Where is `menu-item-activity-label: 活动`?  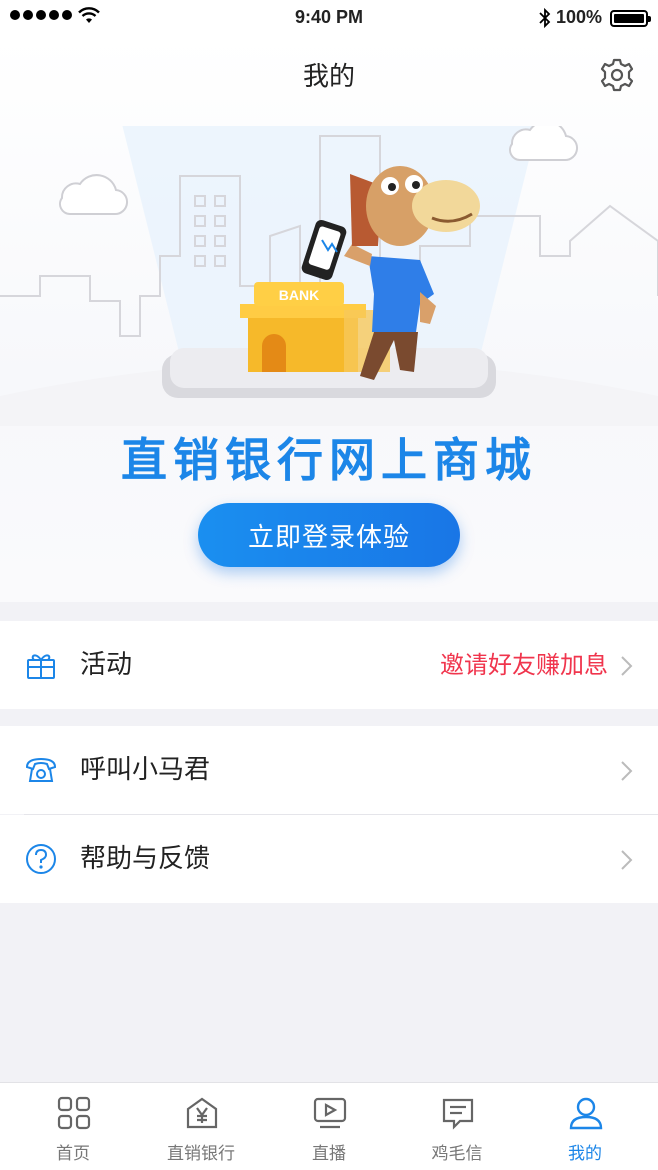
menu-item-activity-label: 活动 is located at coordinates (106, 665).